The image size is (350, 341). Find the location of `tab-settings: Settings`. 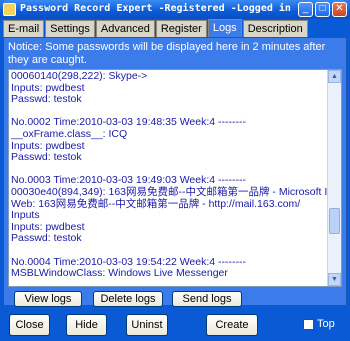

tab-settings: Settings is located at coordinates (70, 28).